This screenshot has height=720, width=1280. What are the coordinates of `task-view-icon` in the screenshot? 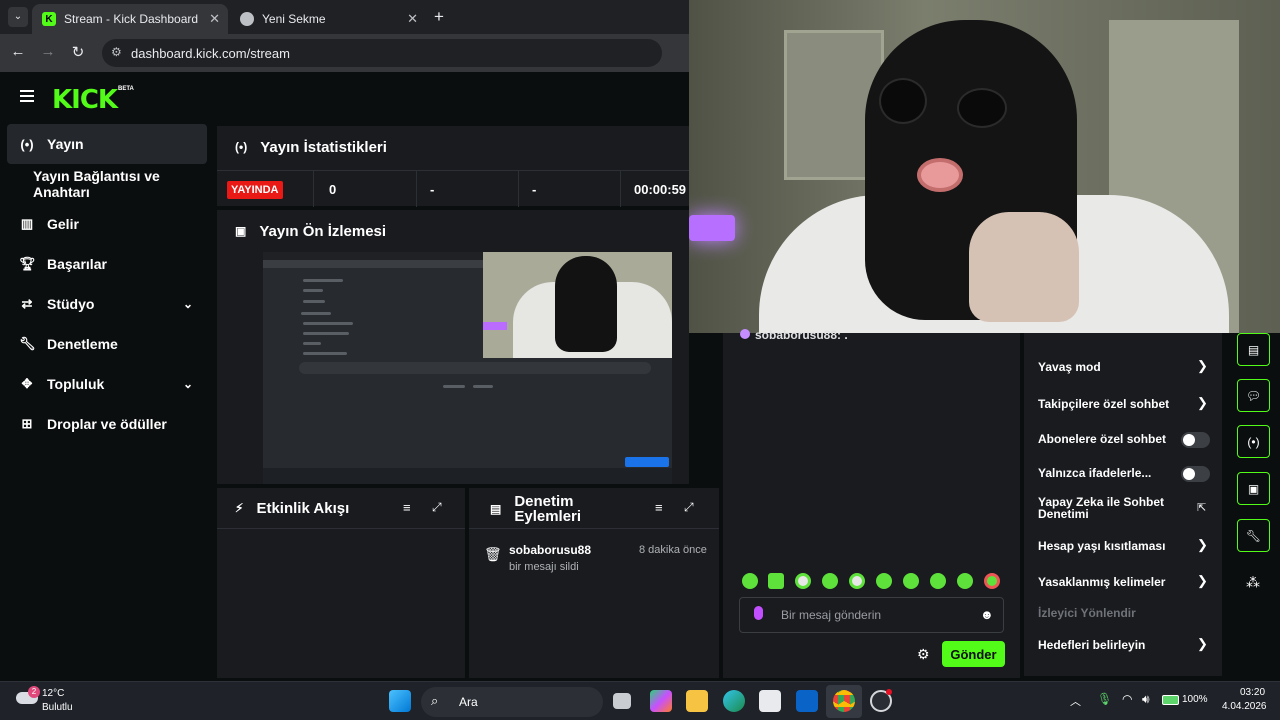 It's located at (622, 701).